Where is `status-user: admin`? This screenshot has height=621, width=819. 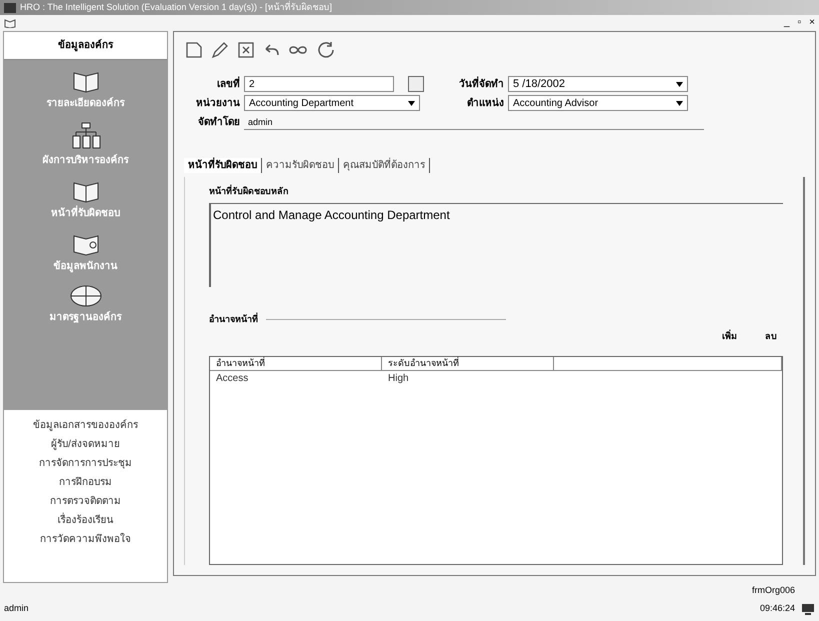 status-user: admin is located at coordinates (16, 608).